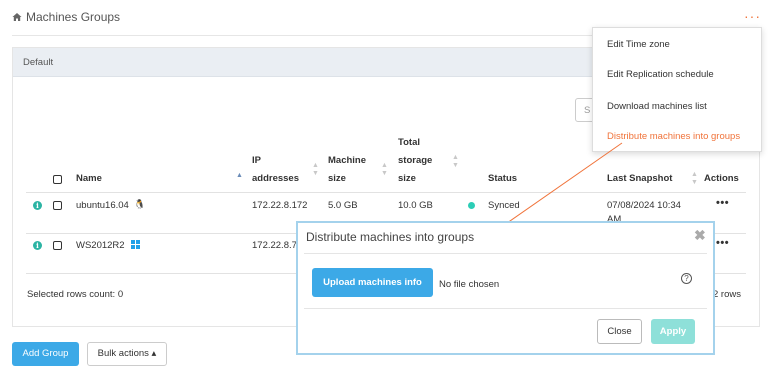 The image size is (772, 373). What do you see at coordinates (638, 44) in the screenshot?
I see `menu-item-edit-time-zone: Edit Time zone` at bounding box center [638, 44].